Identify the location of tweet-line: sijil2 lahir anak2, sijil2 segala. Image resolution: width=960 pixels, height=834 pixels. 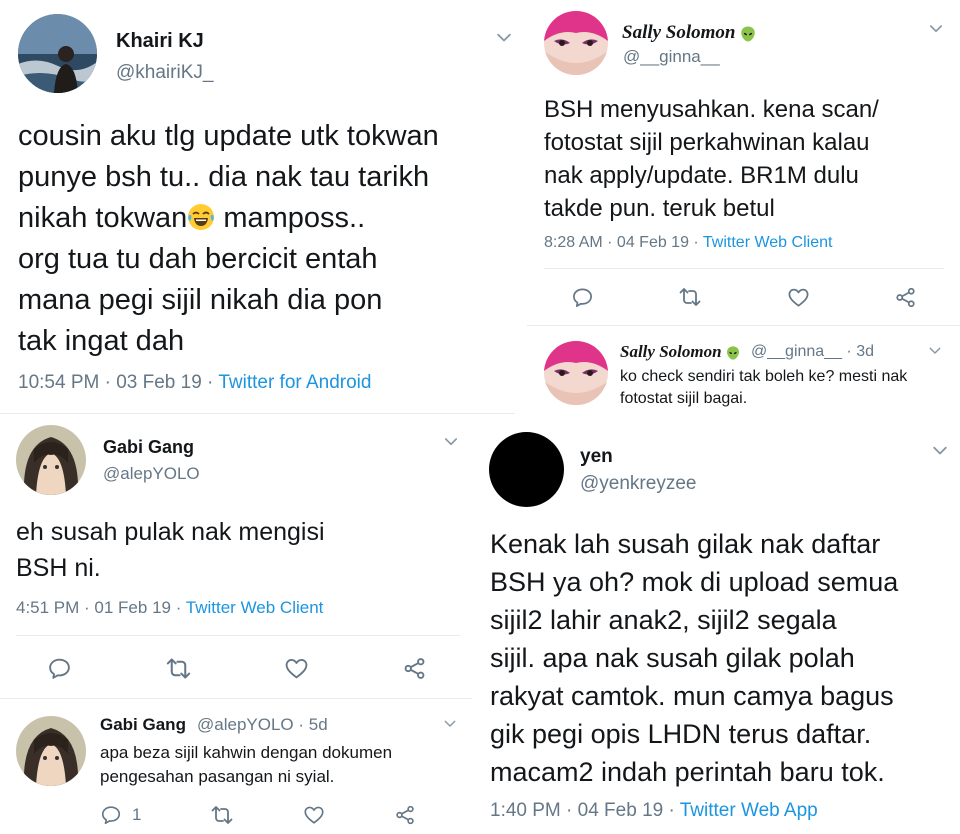
(663, 620).